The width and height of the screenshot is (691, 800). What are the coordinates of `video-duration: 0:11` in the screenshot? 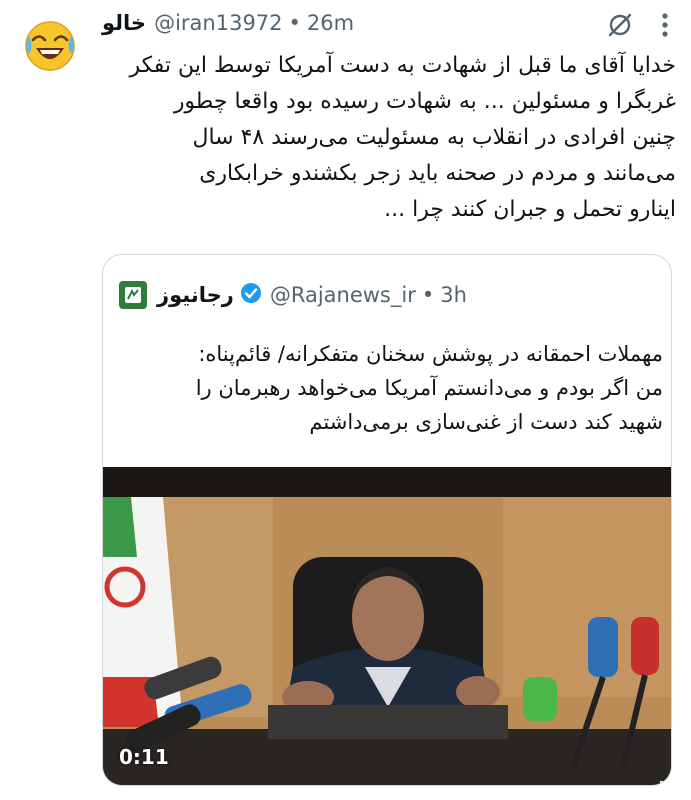 It's located at (144, 757).